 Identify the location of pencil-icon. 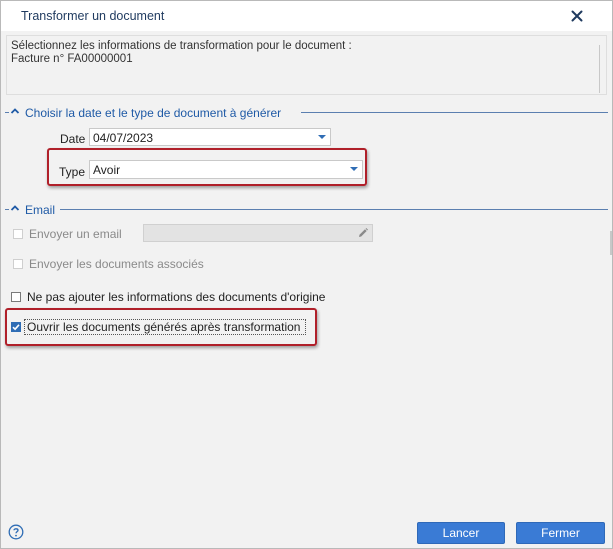
(363, 233).